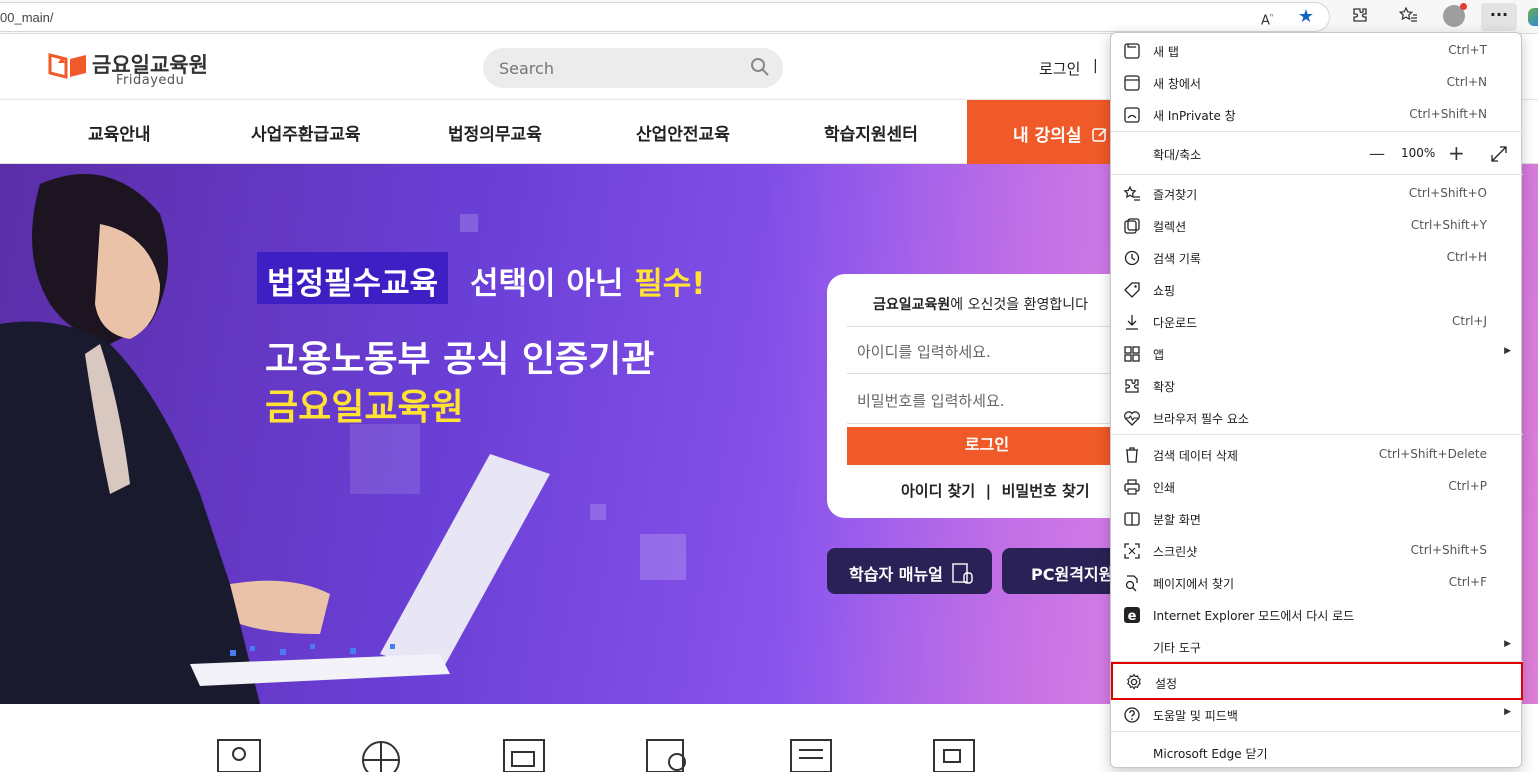  Describe the element at coordinates (997, 446) in the screenshot. I see `login-button: 로그인` at that location.